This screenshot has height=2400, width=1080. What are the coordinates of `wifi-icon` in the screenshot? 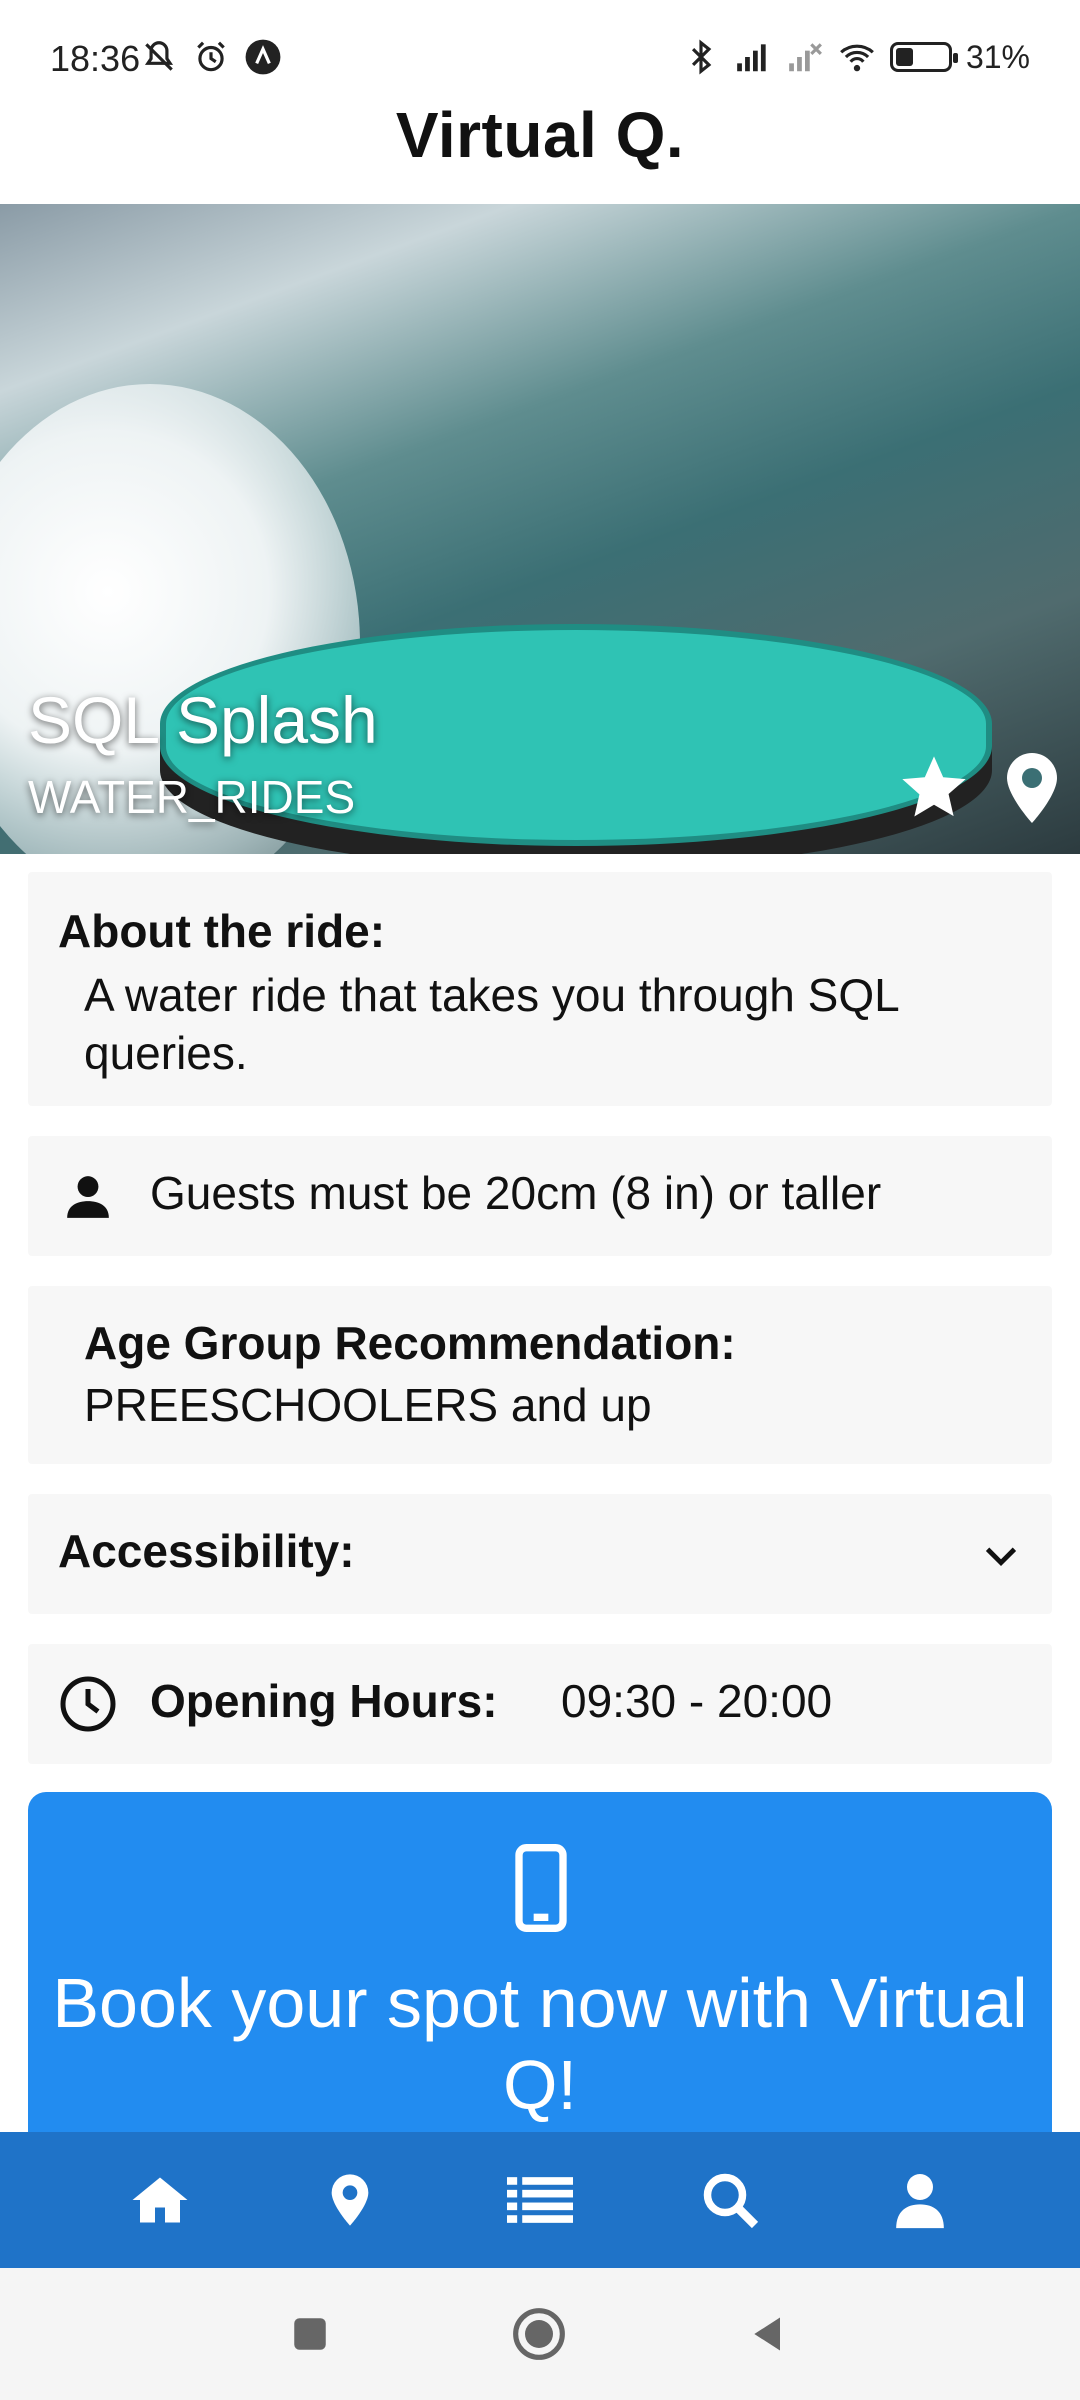 It's located at (857, 58).